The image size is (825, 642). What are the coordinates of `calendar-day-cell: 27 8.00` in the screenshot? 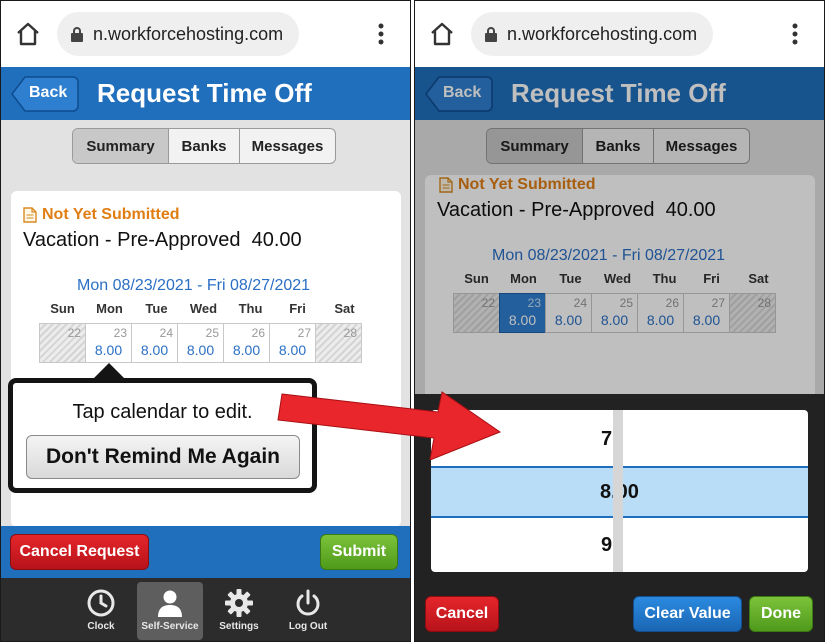 It's located at (292, 343).